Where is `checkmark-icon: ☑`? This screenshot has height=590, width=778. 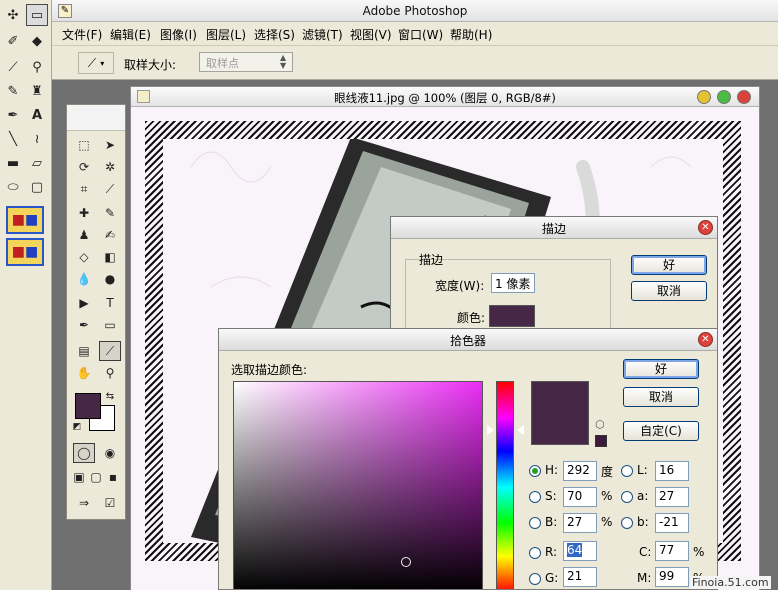 checkmark-icon: ☑ is located at coordinates (110, 503).